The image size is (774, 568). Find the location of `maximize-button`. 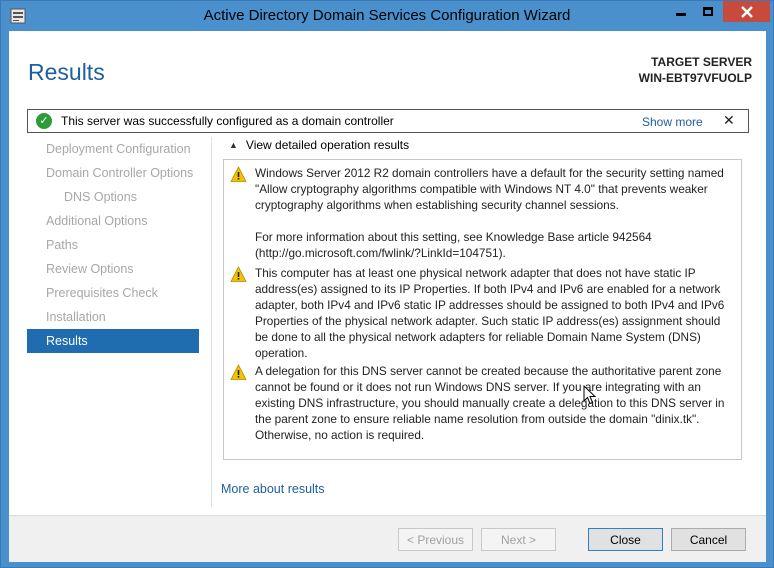

maximize-button is located at coordinates (708, 11).